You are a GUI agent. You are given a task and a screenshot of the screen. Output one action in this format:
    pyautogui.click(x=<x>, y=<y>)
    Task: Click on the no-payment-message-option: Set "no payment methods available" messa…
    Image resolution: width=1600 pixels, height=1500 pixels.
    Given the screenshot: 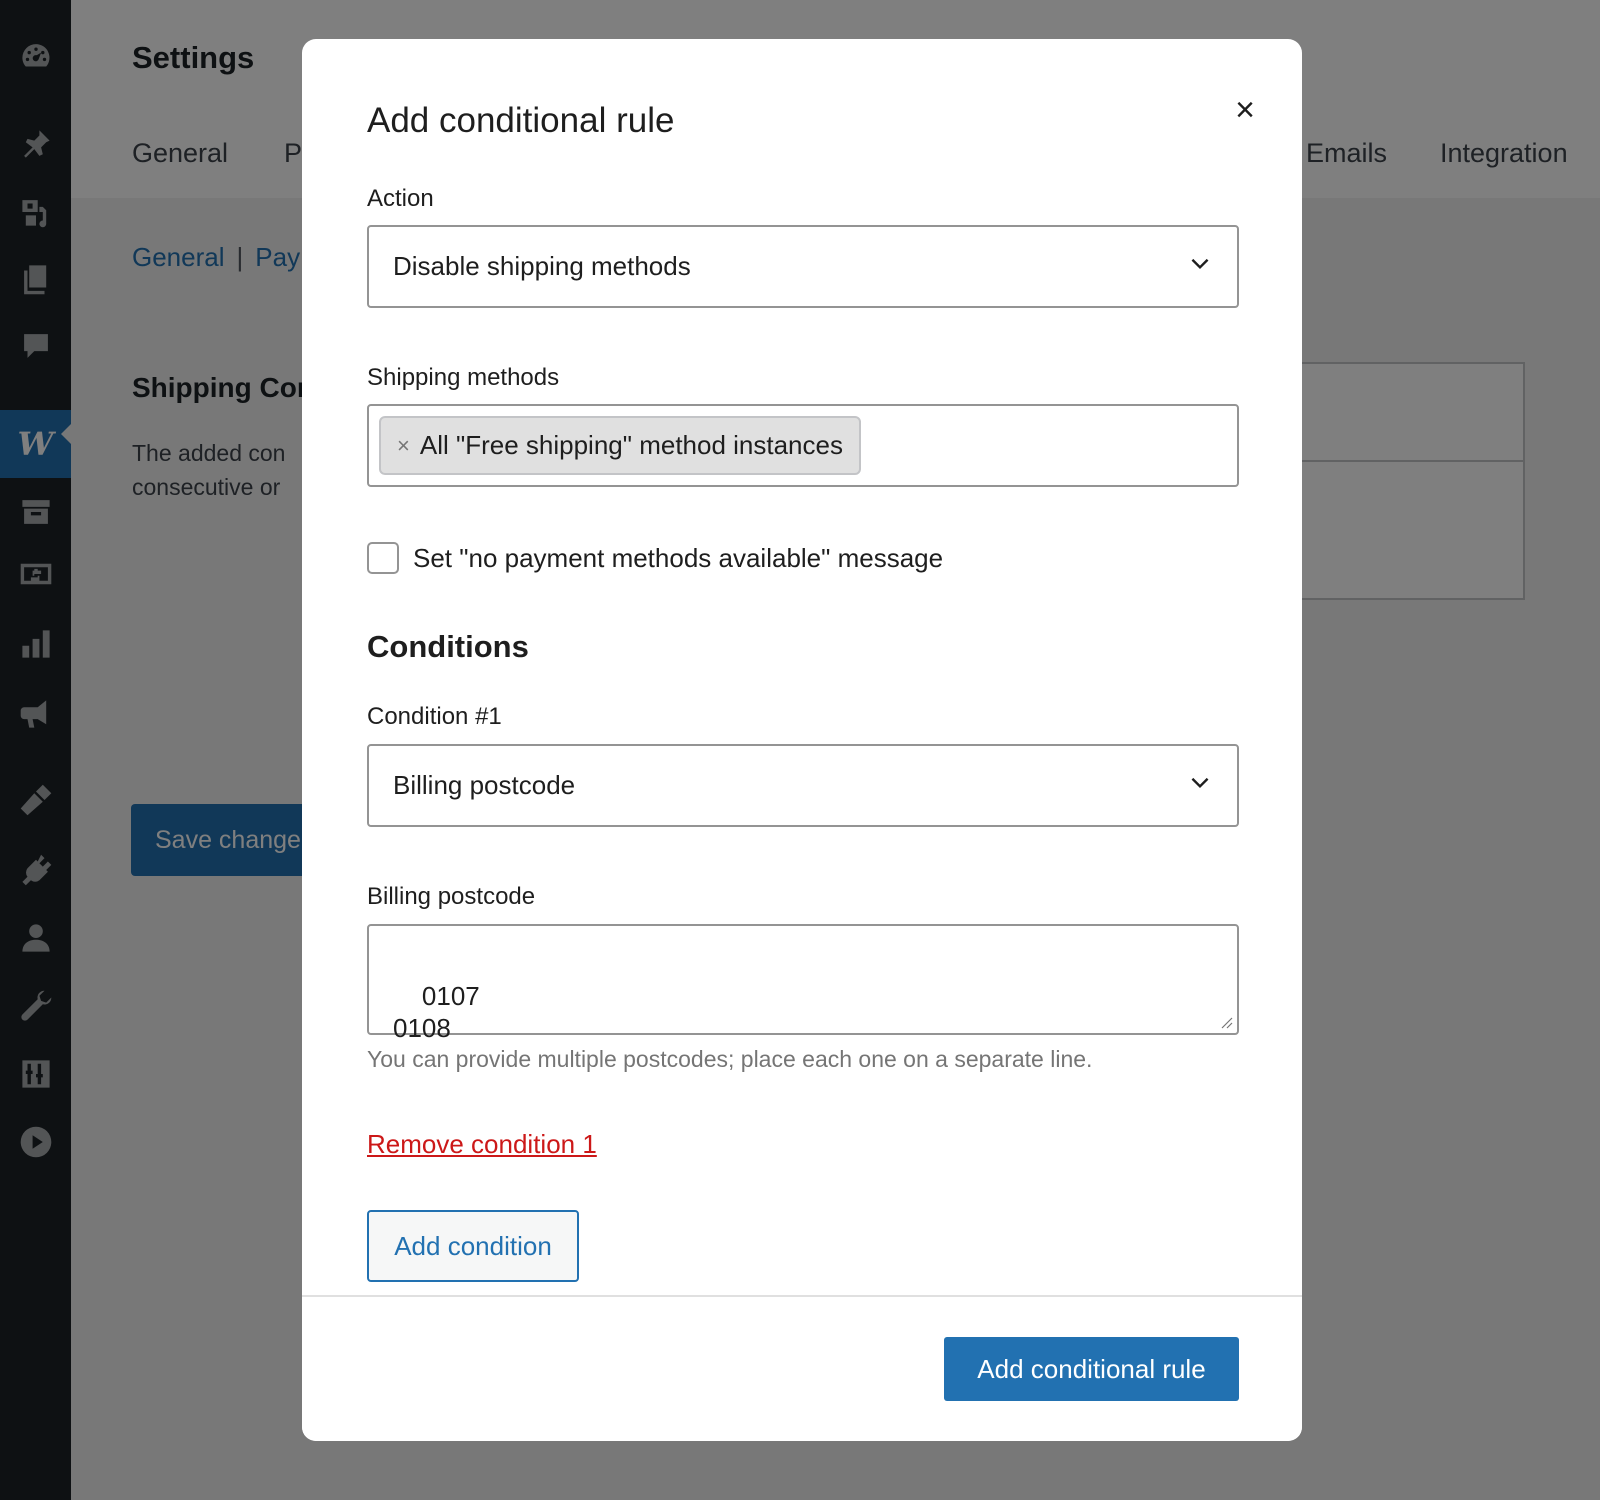 What is the action you would take?
    pyautogui.click(x=655, y=558)
    